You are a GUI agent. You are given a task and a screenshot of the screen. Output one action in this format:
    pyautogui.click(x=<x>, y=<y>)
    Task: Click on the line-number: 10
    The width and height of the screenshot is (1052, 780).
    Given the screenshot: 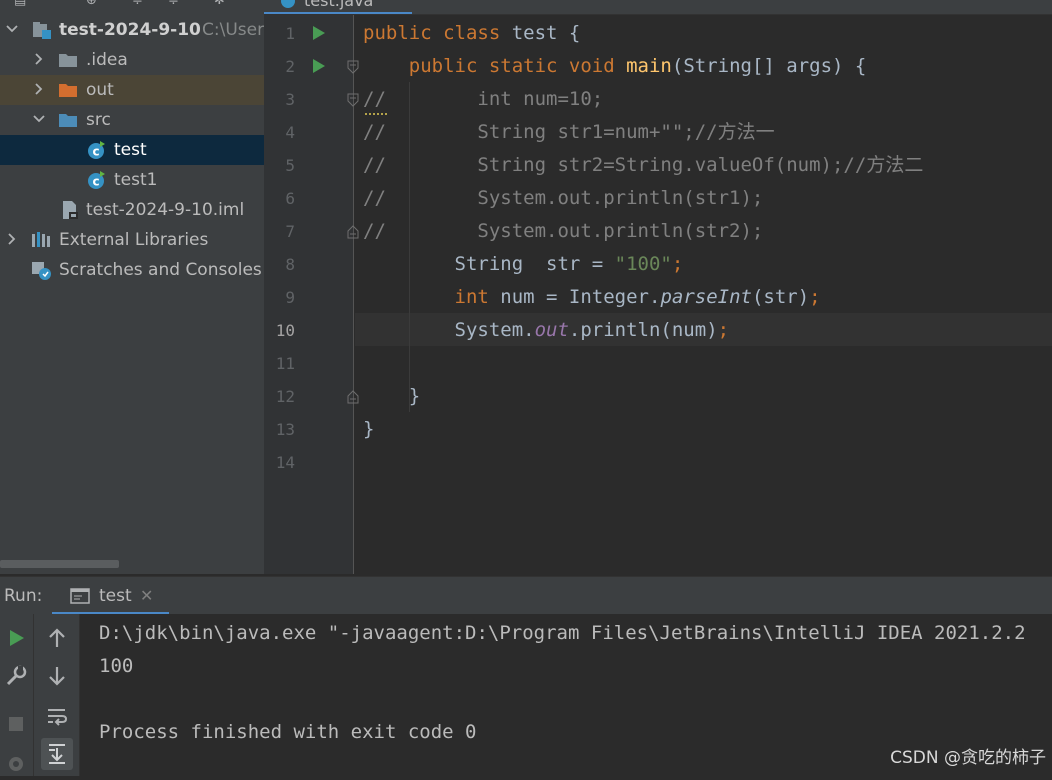 What is the action you would take?
    pyautogui.click(x=285, y=330)
    